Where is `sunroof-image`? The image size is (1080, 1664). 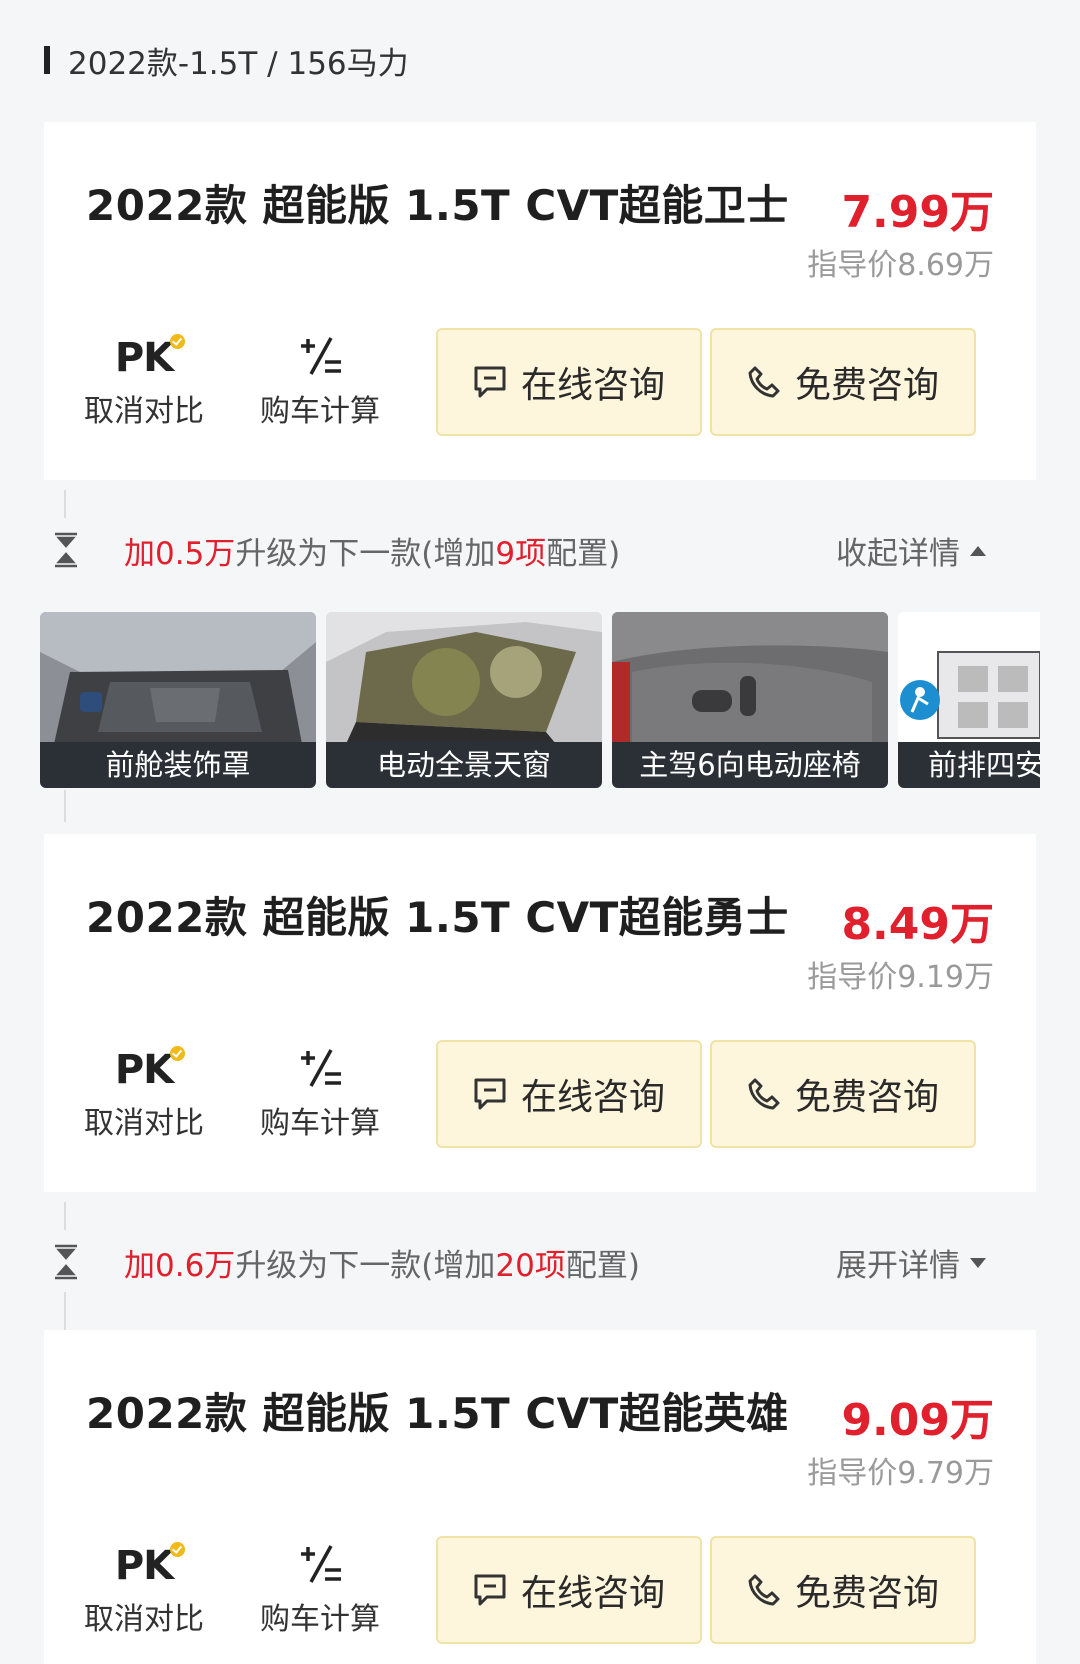
sunroof-image is located at coordinates (464, 678).